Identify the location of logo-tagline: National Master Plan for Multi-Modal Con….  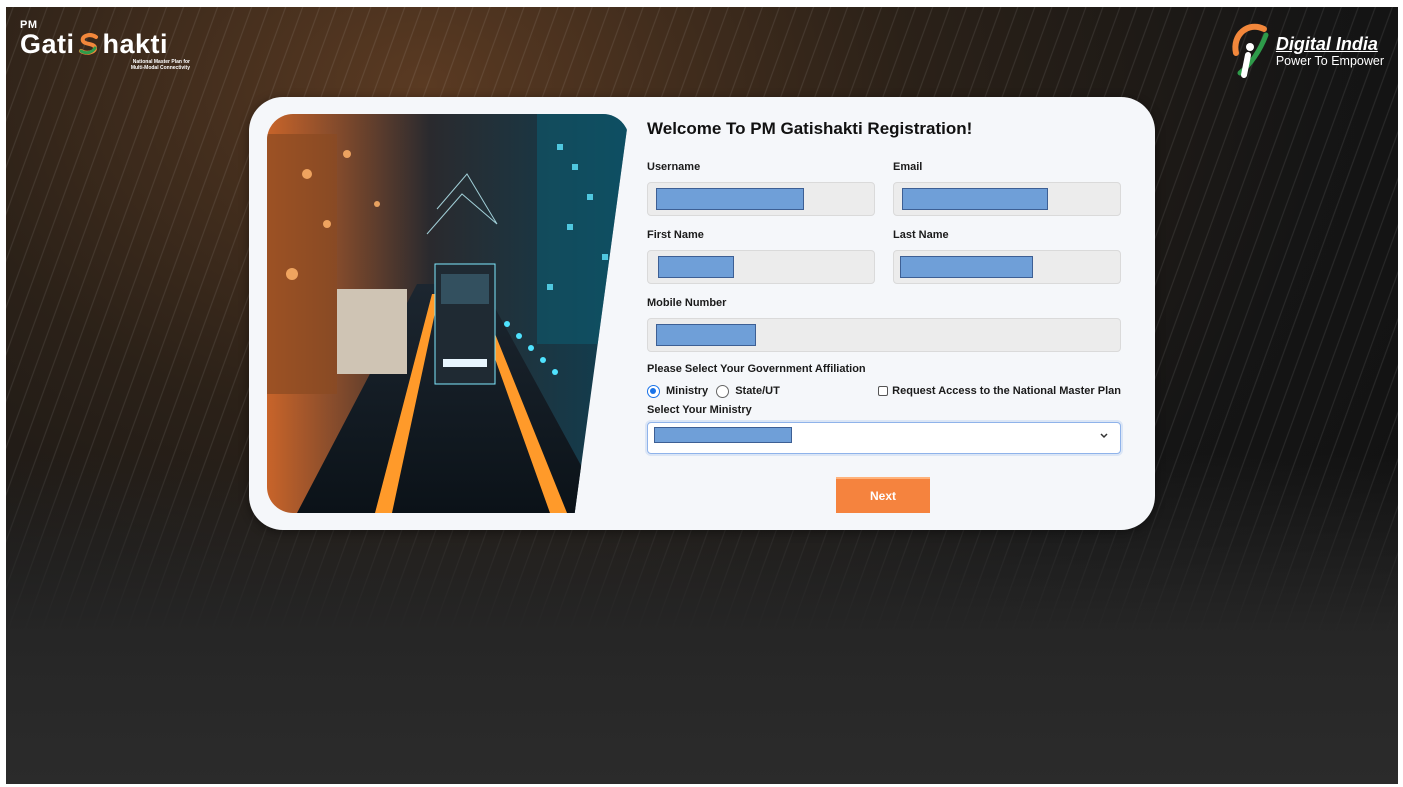
(105, 65).